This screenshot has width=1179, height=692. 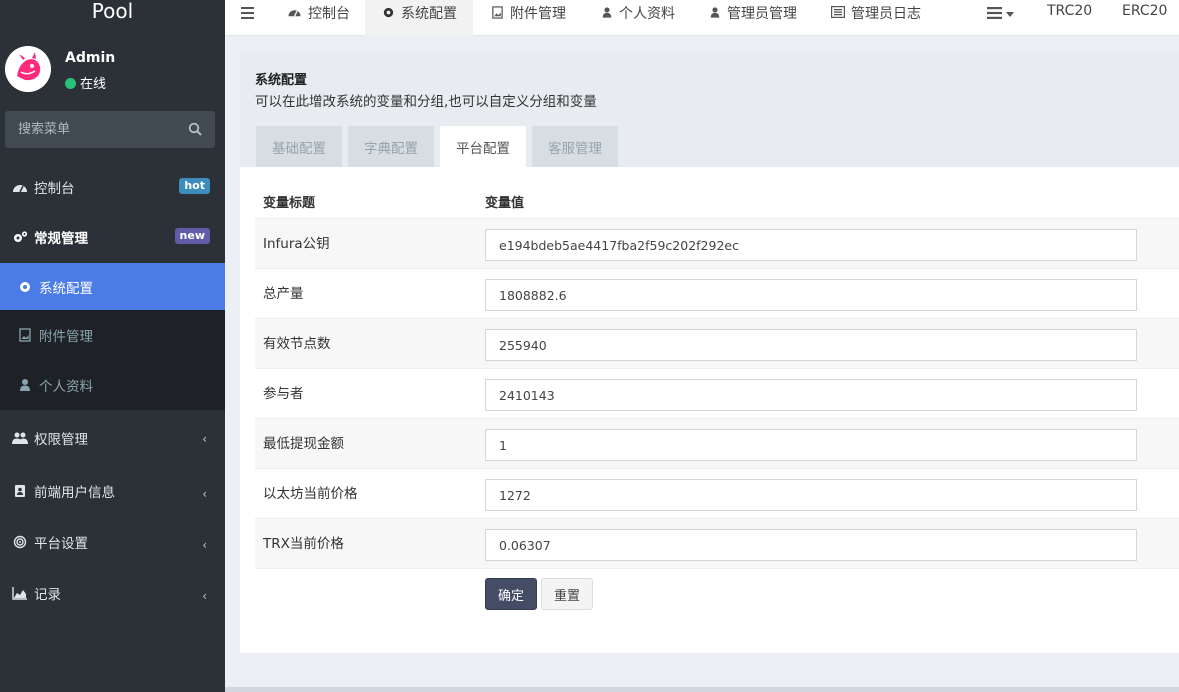 What do you see at coordinates (47, 594) in the screenshot?
I see `sidebar-item-label: 记录` at bounding box center [47, 594].